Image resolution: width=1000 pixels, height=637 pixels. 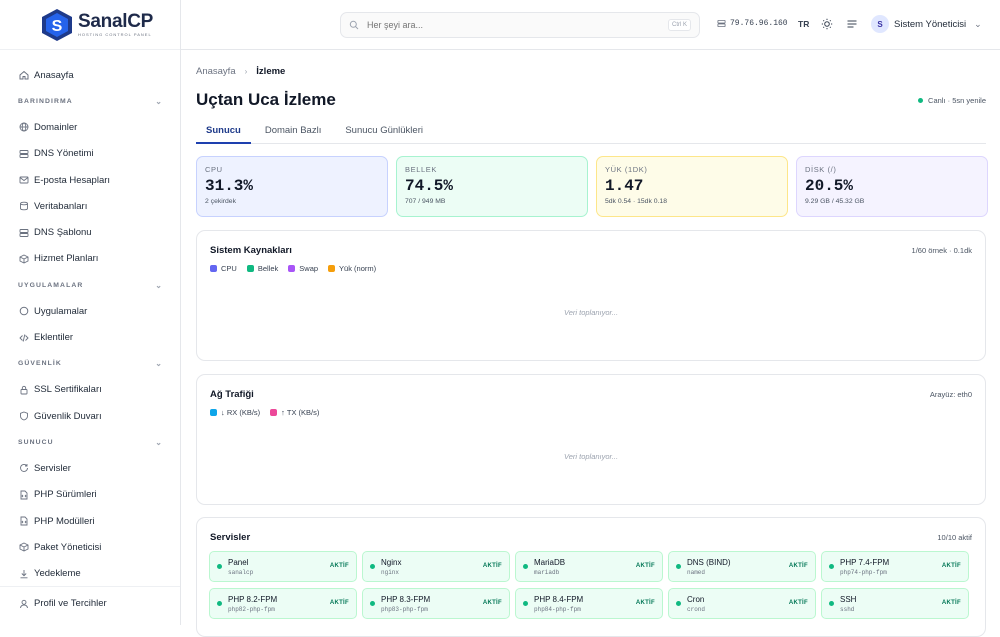 I want to click on sidebar-item-php-versions: PHP Sürümleri, so click(x=90, y=495).